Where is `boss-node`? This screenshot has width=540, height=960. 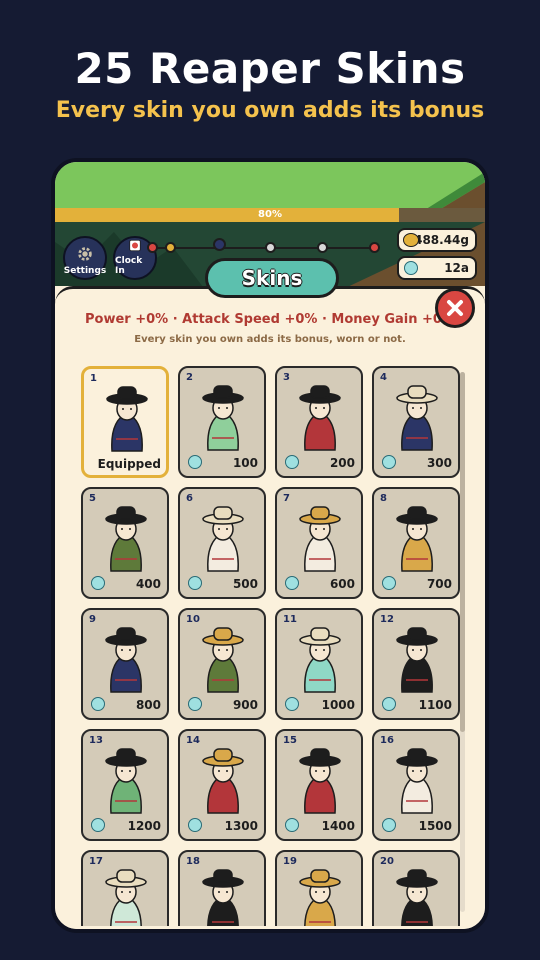
boss-node is located at coordinates (374, 247).